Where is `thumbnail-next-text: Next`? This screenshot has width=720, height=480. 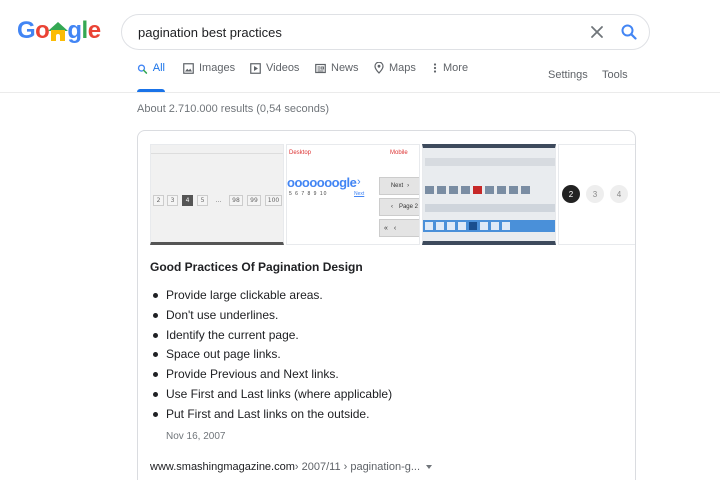
thumbnail-next-text: Next is located at coordinates (359, 194).